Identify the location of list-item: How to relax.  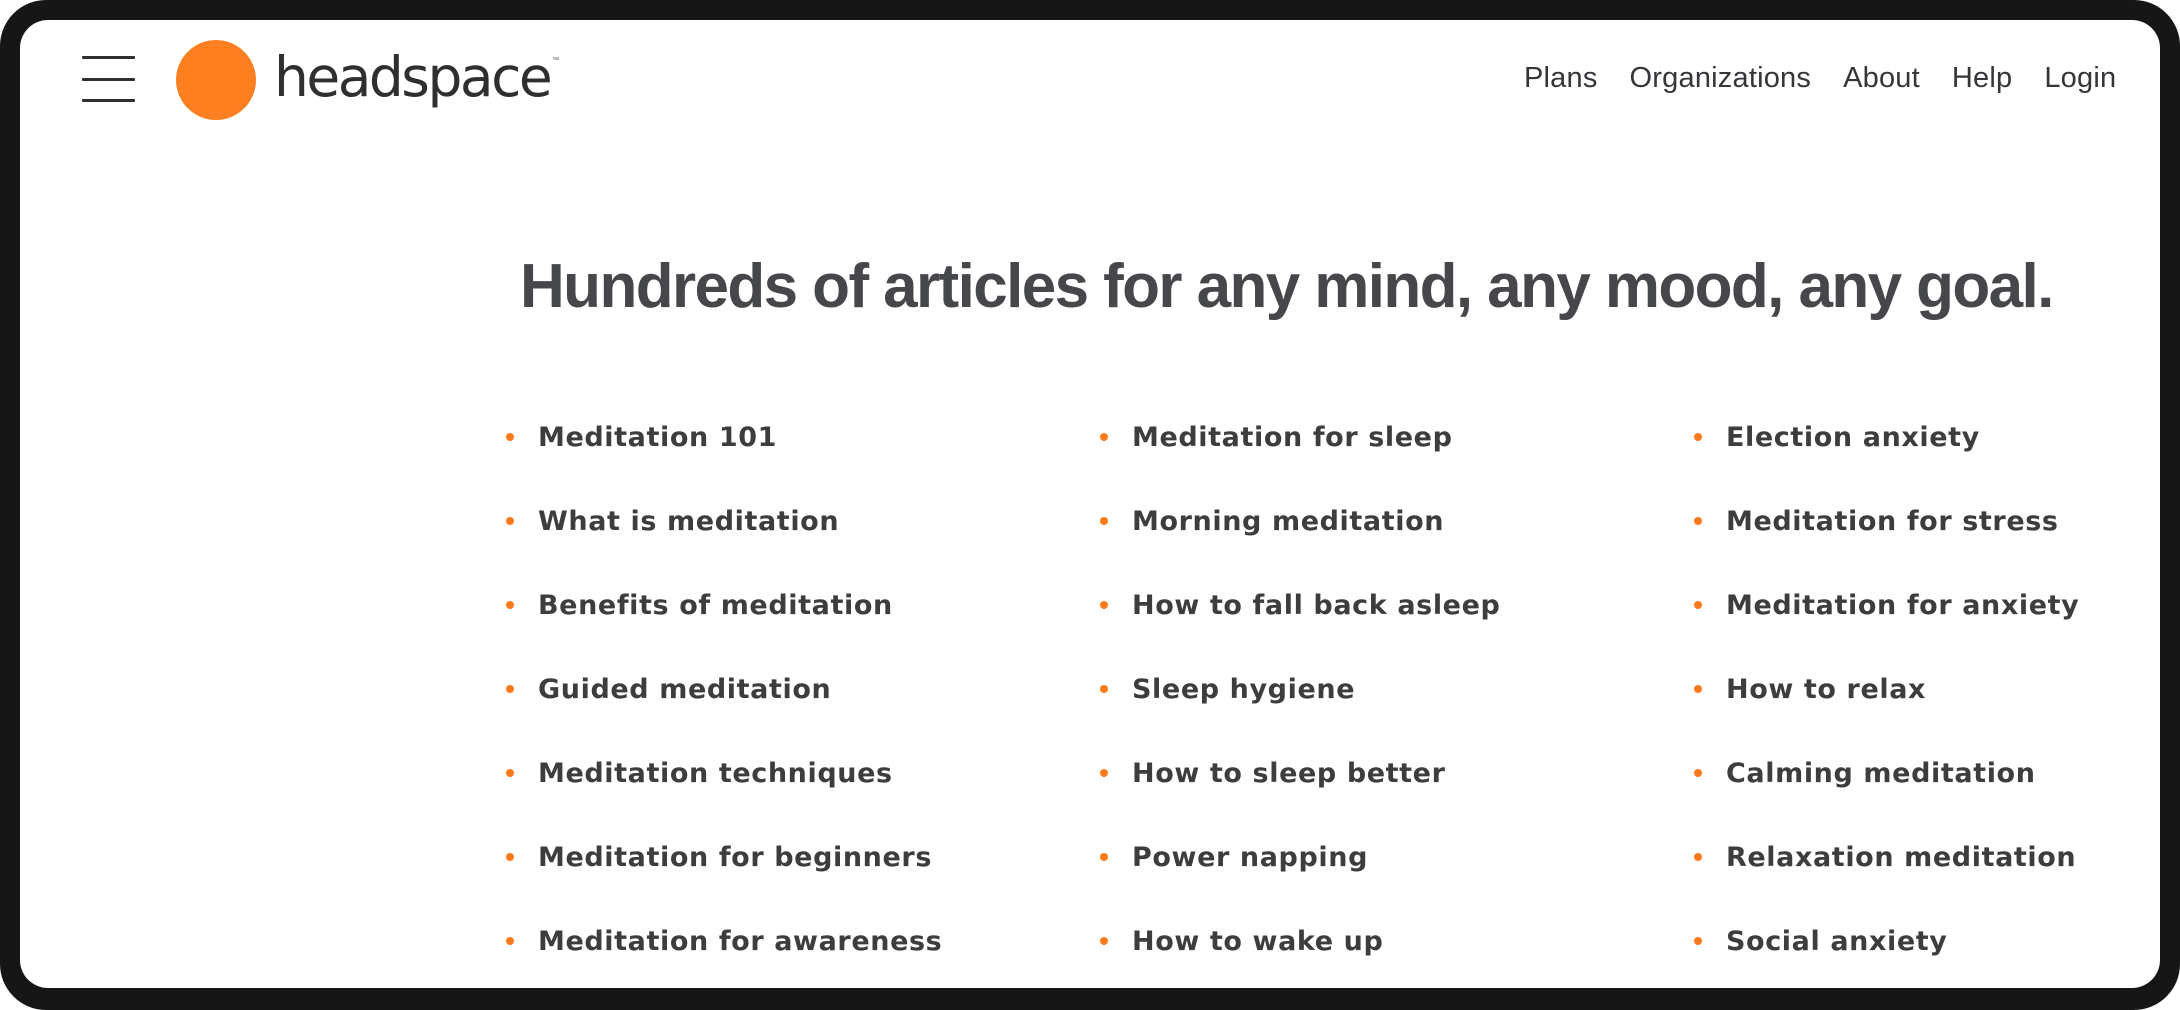
(1915, 689).